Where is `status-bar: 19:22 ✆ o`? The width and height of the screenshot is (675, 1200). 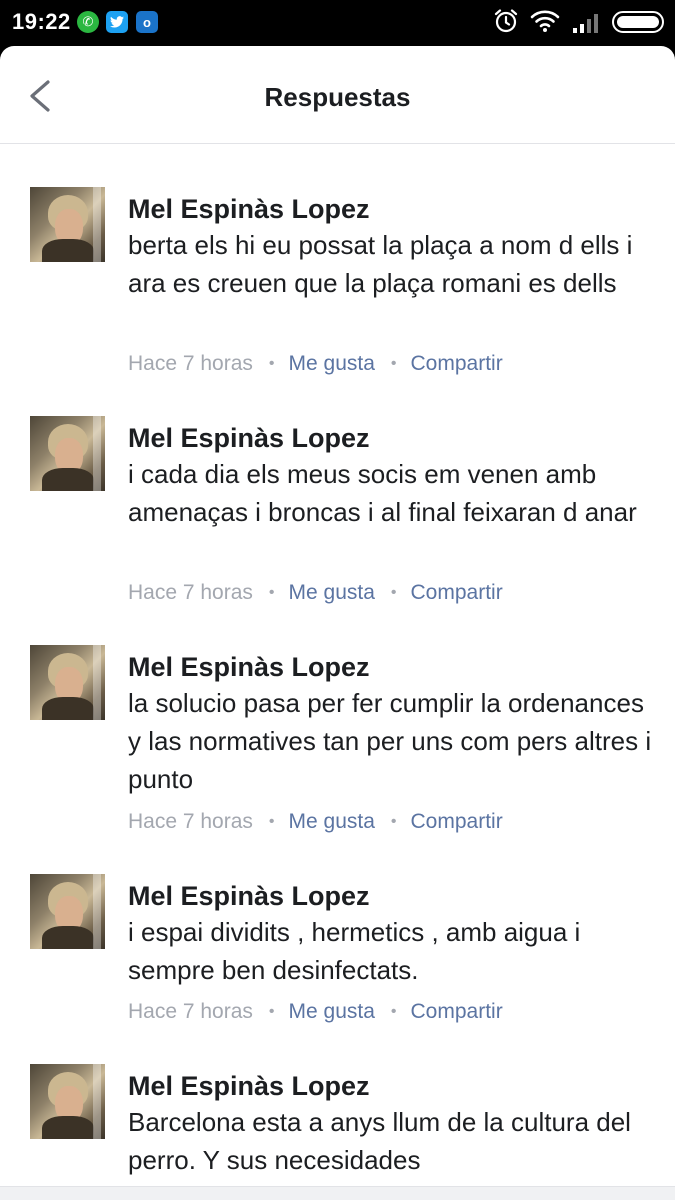
status-bar: 19:22 ✆ o is located at coordinates (337, 23).